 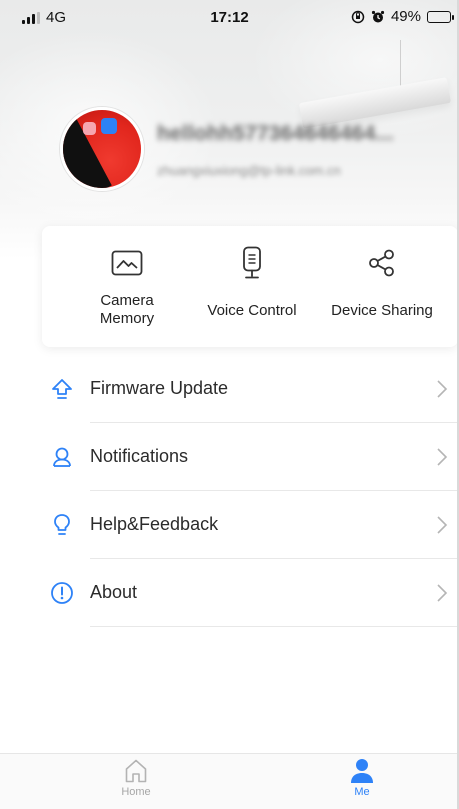 What do you see at coordinates (229, 525) in the screenshot?
I see `menu-item-help-feedback: Help&Feedback` at bounding box center [229, 525].